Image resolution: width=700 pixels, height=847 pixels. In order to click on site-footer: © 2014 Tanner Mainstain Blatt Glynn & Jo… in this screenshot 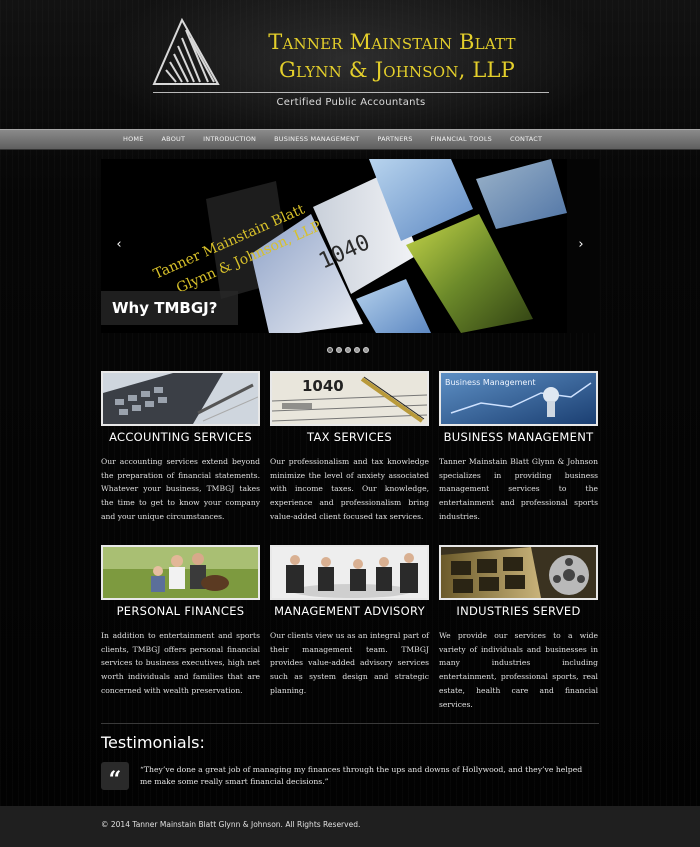, I will do `click(350, 826)`.